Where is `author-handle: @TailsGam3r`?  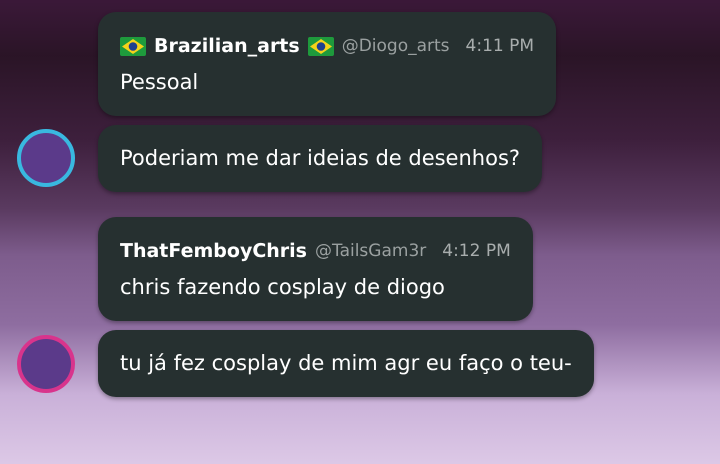 author-handle: @TailsGam3r is located at coordinates (370, 251).